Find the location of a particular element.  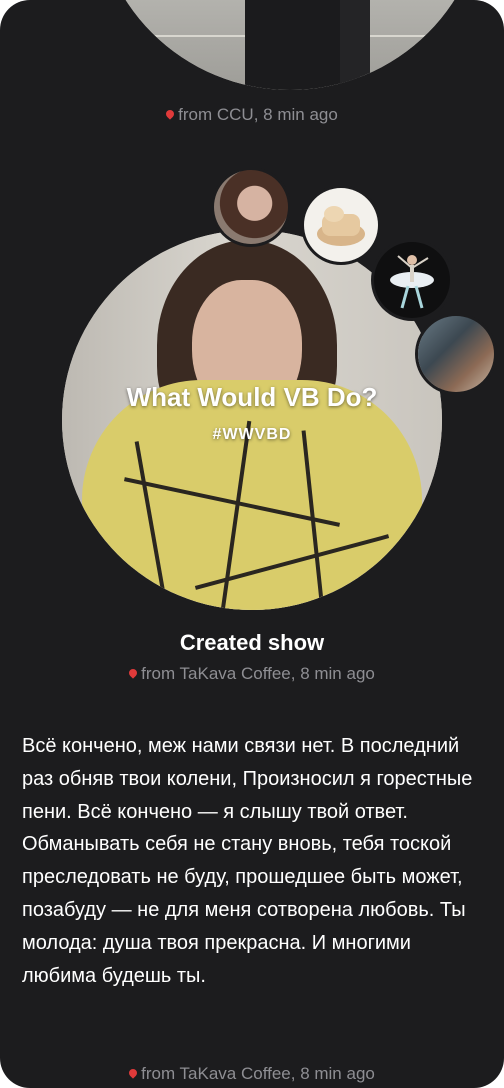

text-post-meta: from TaKava Coffee, 8 min ago is located at coordinates (252, 1074).